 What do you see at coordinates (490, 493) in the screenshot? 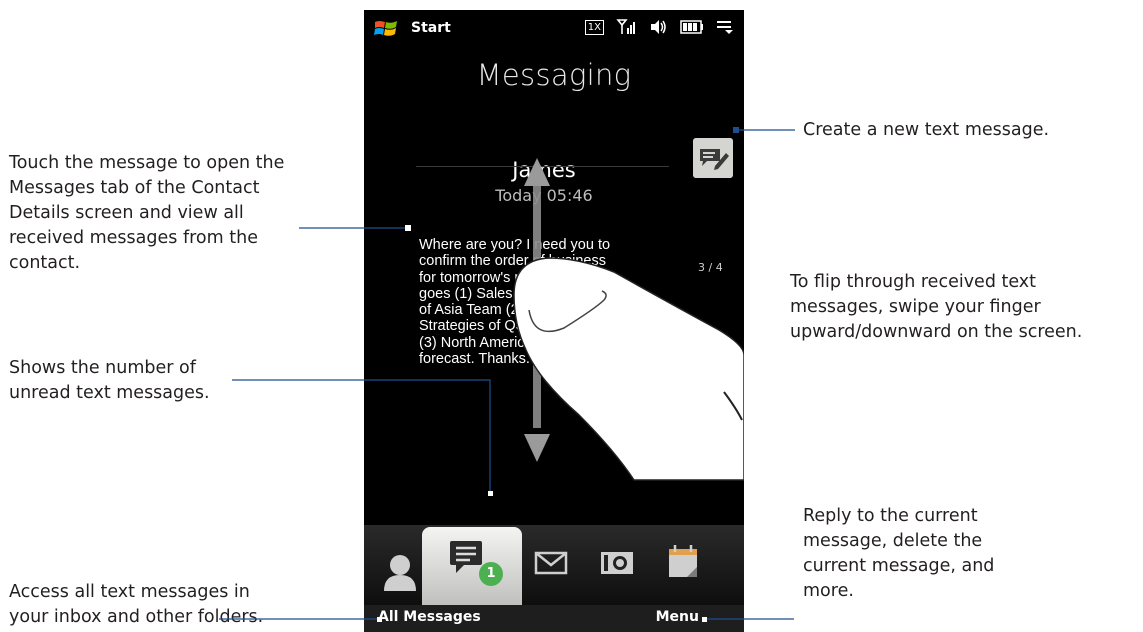
I see `leader-dot-badge` at bounding box center [490, 493].